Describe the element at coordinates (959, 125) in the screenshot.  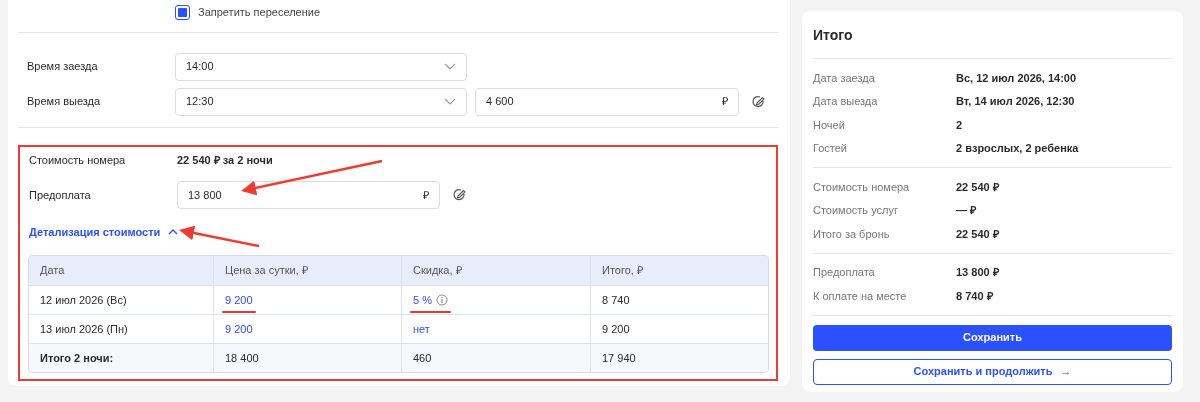
I see `summary-value: 2` at that location.